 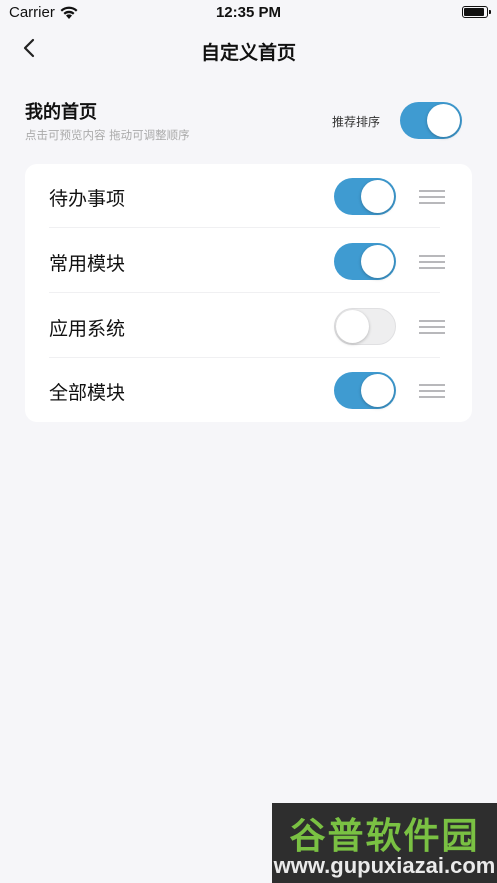 What do you see at coordinates (248, 390) in the screenshot?
I see `module-row: 全部模块` at bounding box center [248, 390].